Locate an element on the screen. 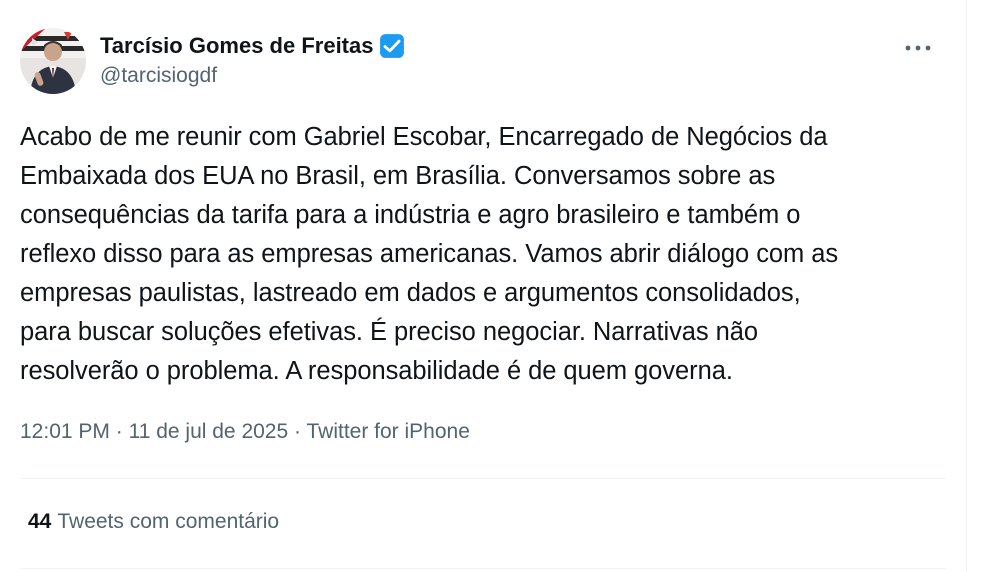  more-horizontal-icon is located at coordinates (918, 48).